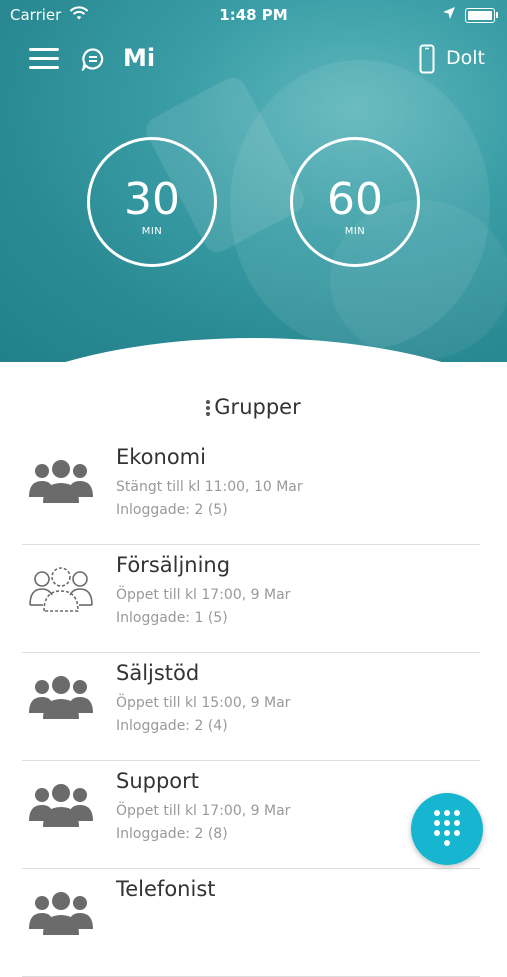 The image size is (507, 977). I want to click on groups-header: Grupper, so click(253, 407).